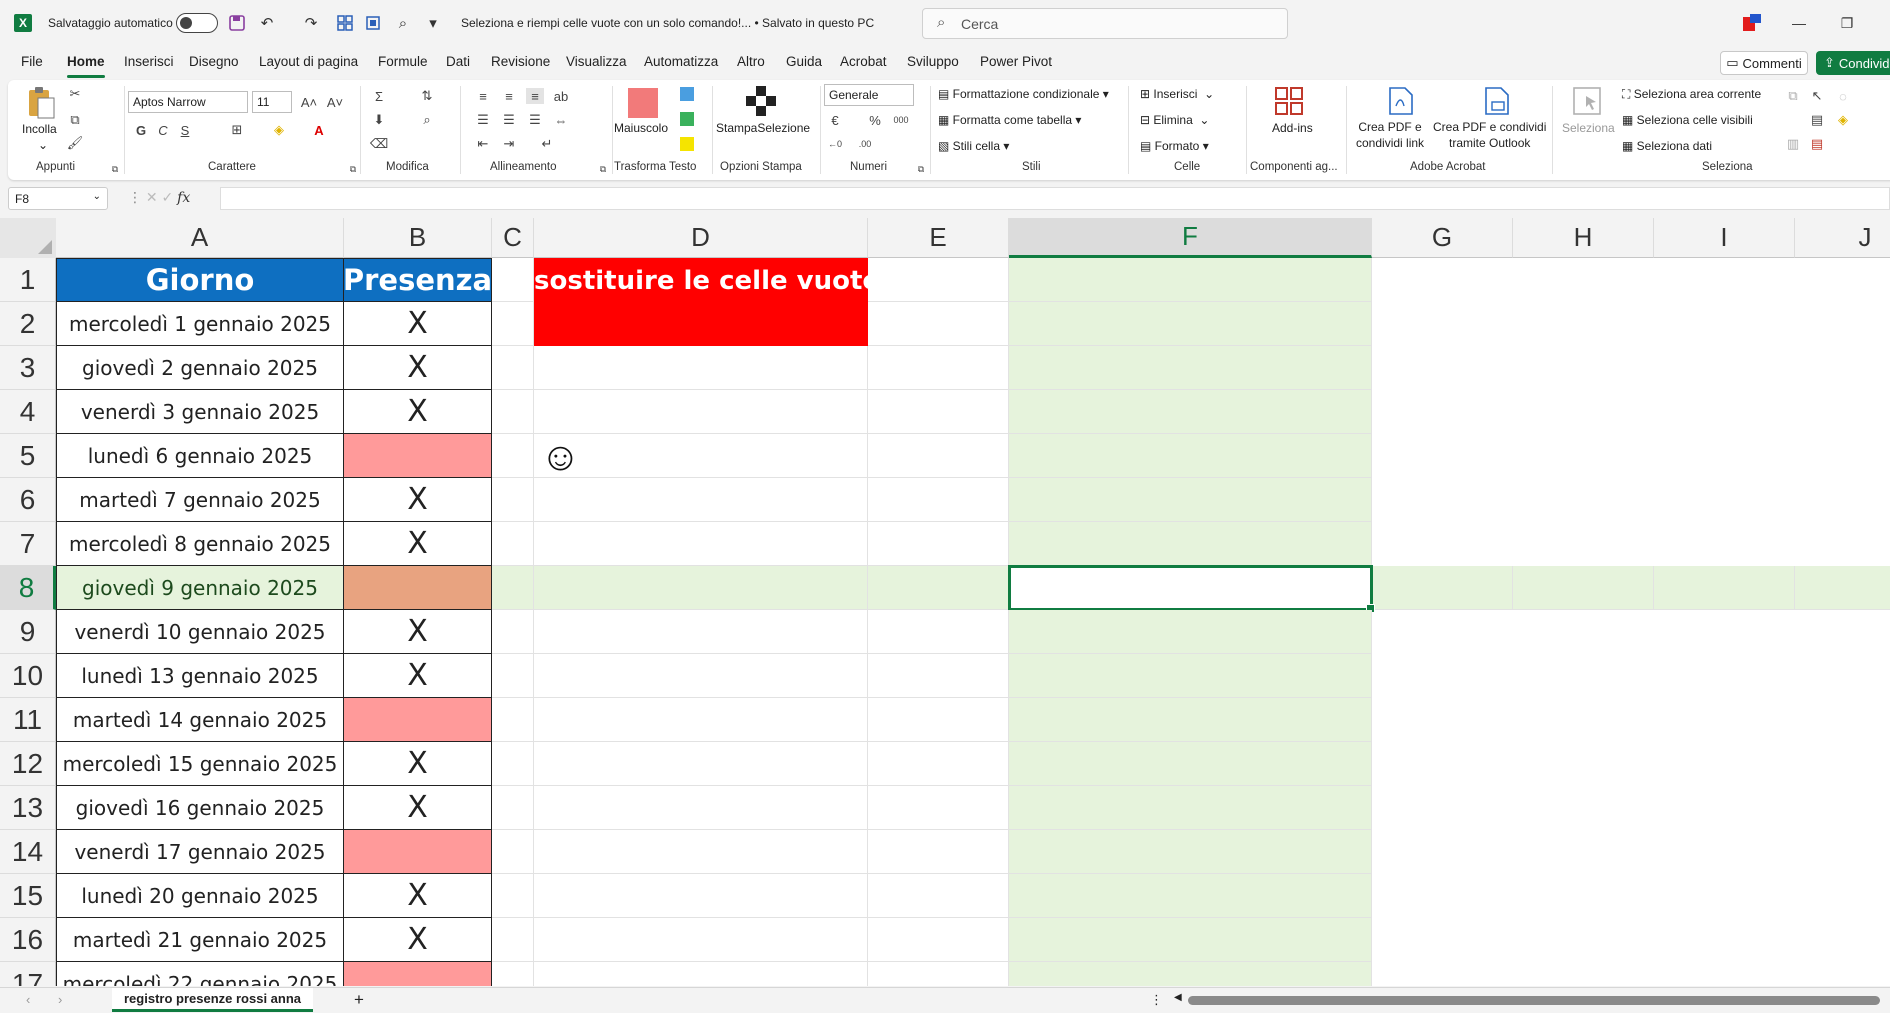 This screenshot has height=1013, width=1890. What do you see at coordinates (483, 144) in the screenshot?
I see `decrease-indent-icon: ⇤` at bounding box center [483, 144].